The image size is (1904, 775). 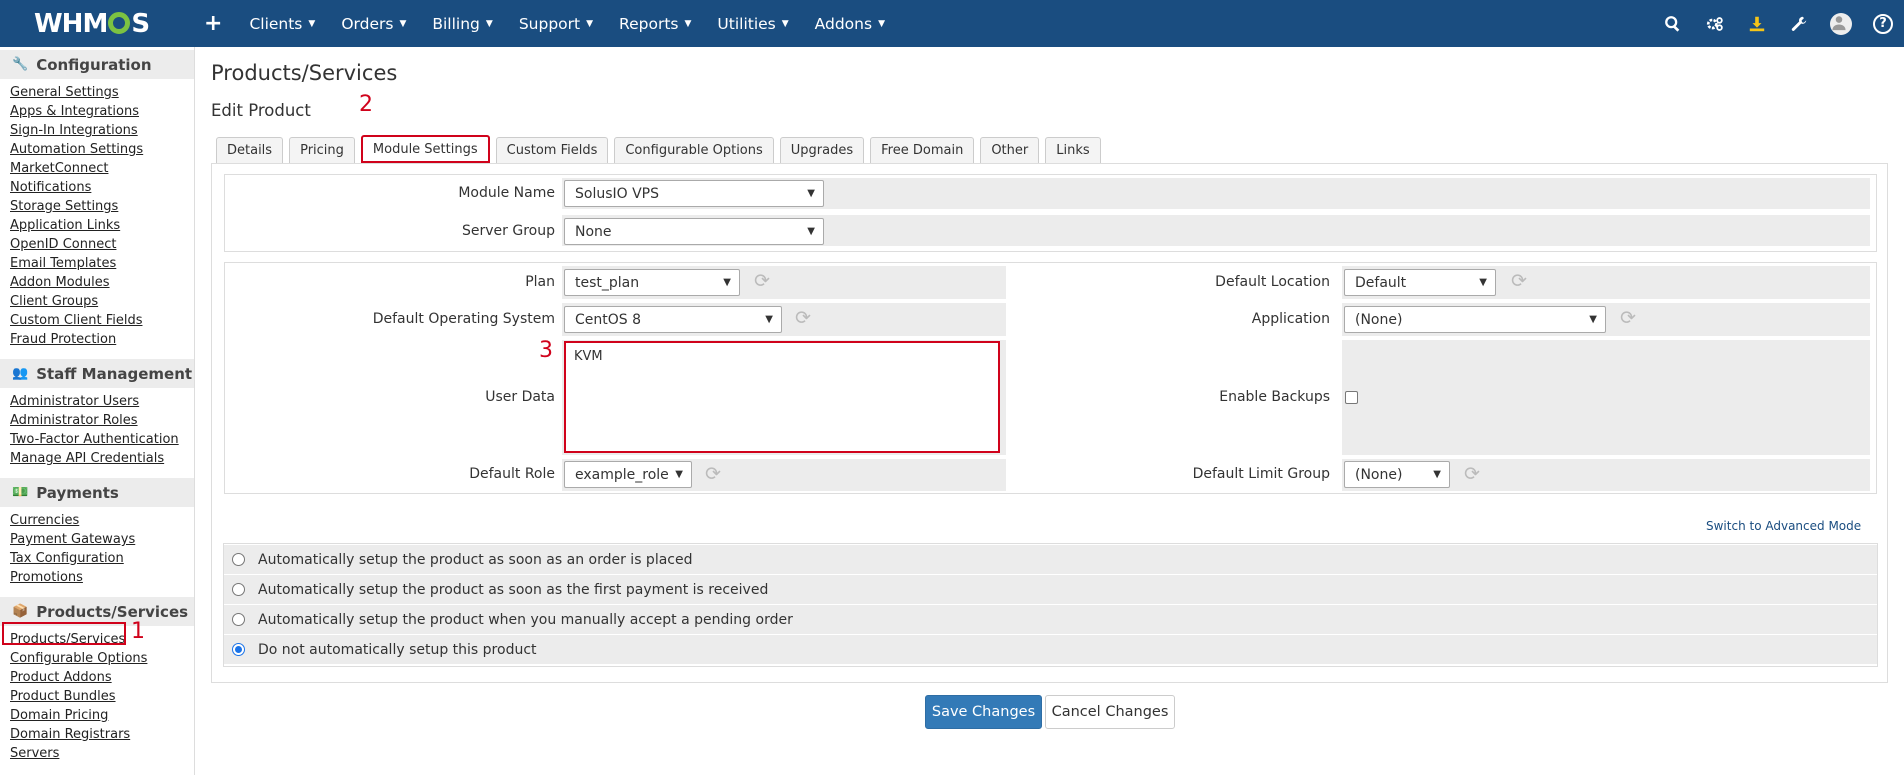 I want to click on default-location-select: Default ▼, so click(x=1420, y=282).